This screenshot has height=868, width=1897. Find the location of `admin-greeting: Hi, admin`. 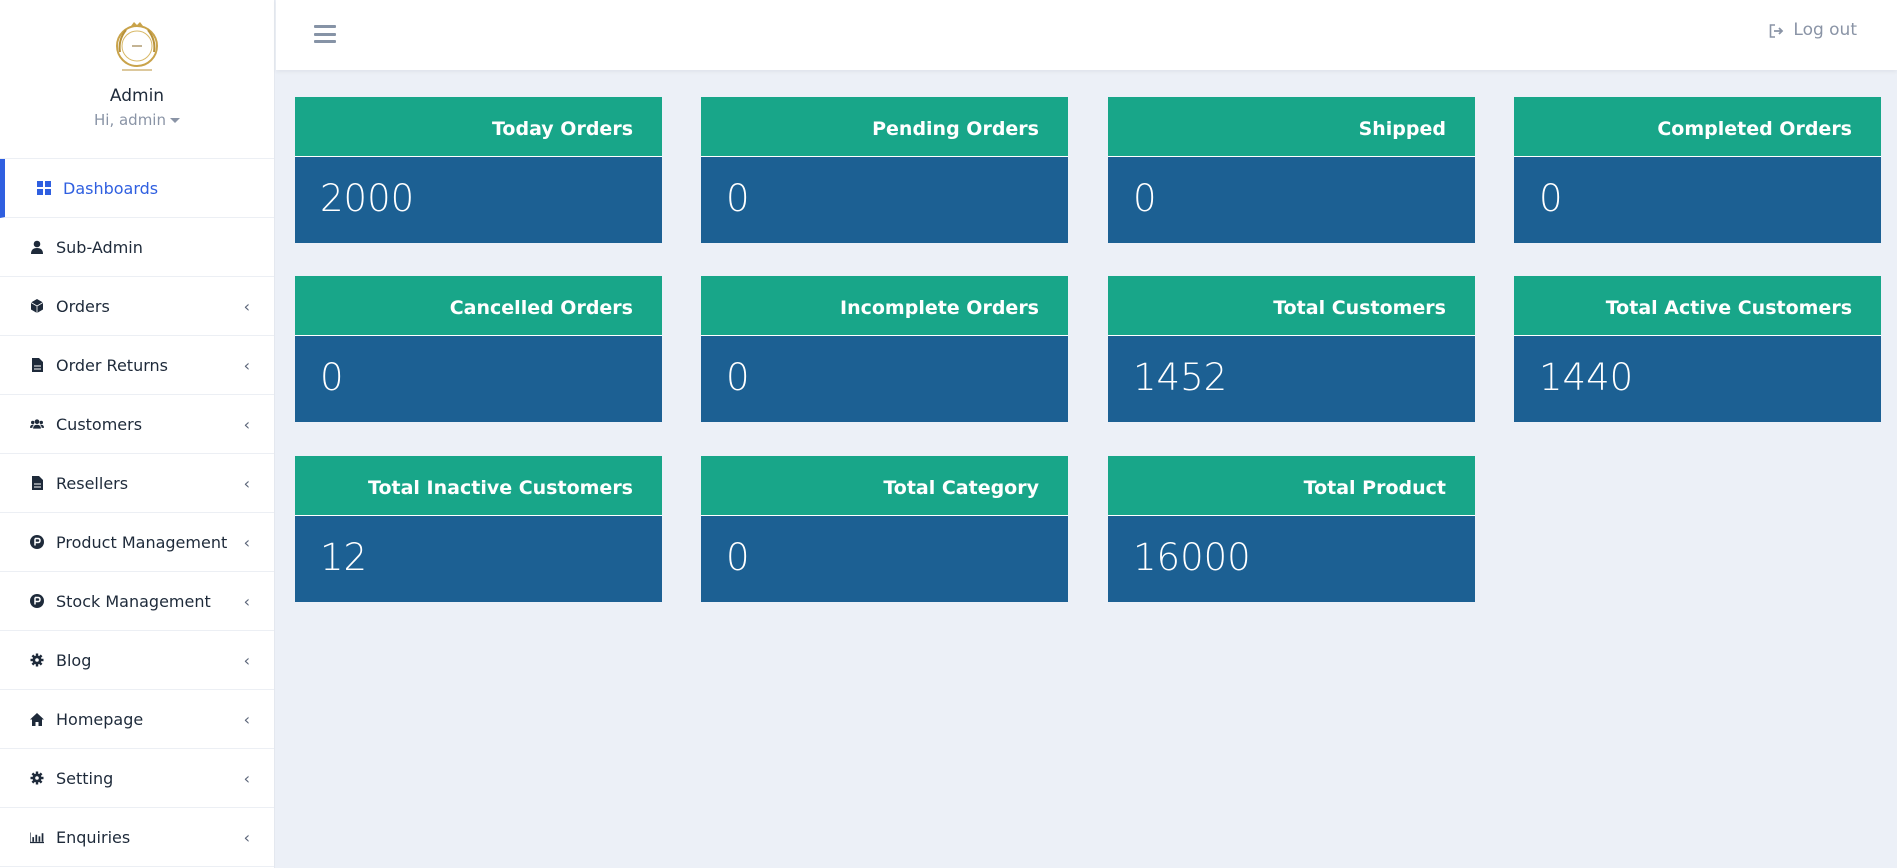

admin-greeting: Hi, admin is located at coordinates (130, 120).